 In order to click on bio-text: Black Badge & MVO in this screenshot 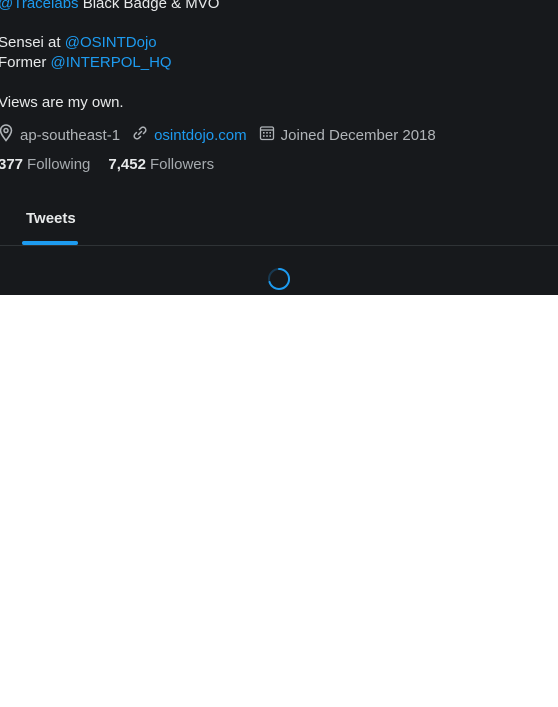, I will do `click(149, 6)`.